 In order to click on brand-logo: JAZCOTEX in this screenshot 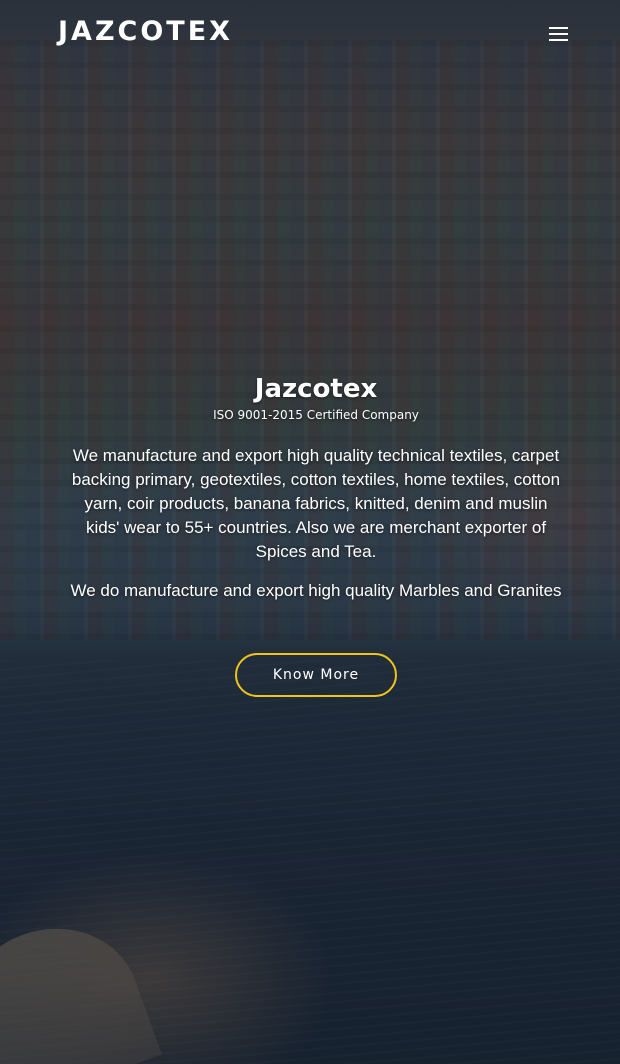, I will do `click(145, 31)`.